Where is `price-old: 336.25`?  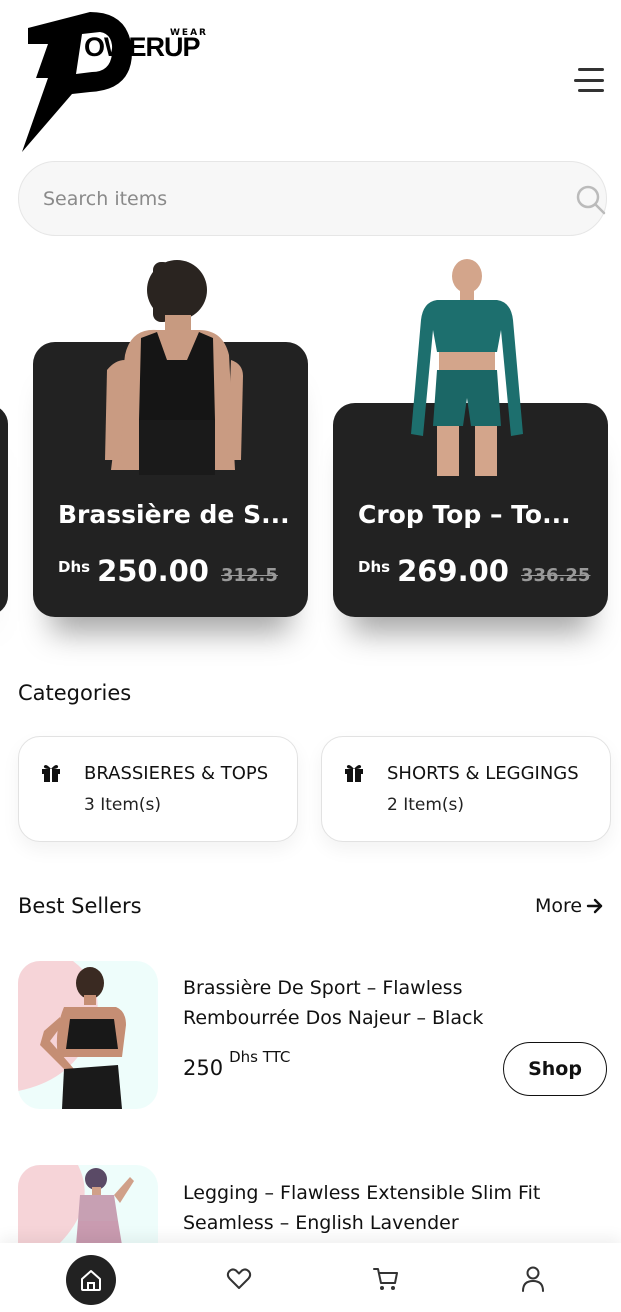 price-old: 336.25 is located at coordinates (555, 575).